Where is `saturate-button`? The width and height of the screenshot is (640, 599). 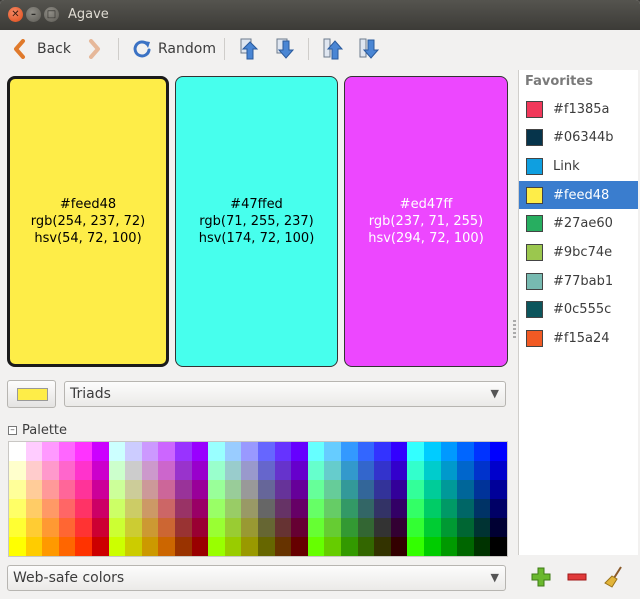
saturate-button is located at coordinates (333, 49).